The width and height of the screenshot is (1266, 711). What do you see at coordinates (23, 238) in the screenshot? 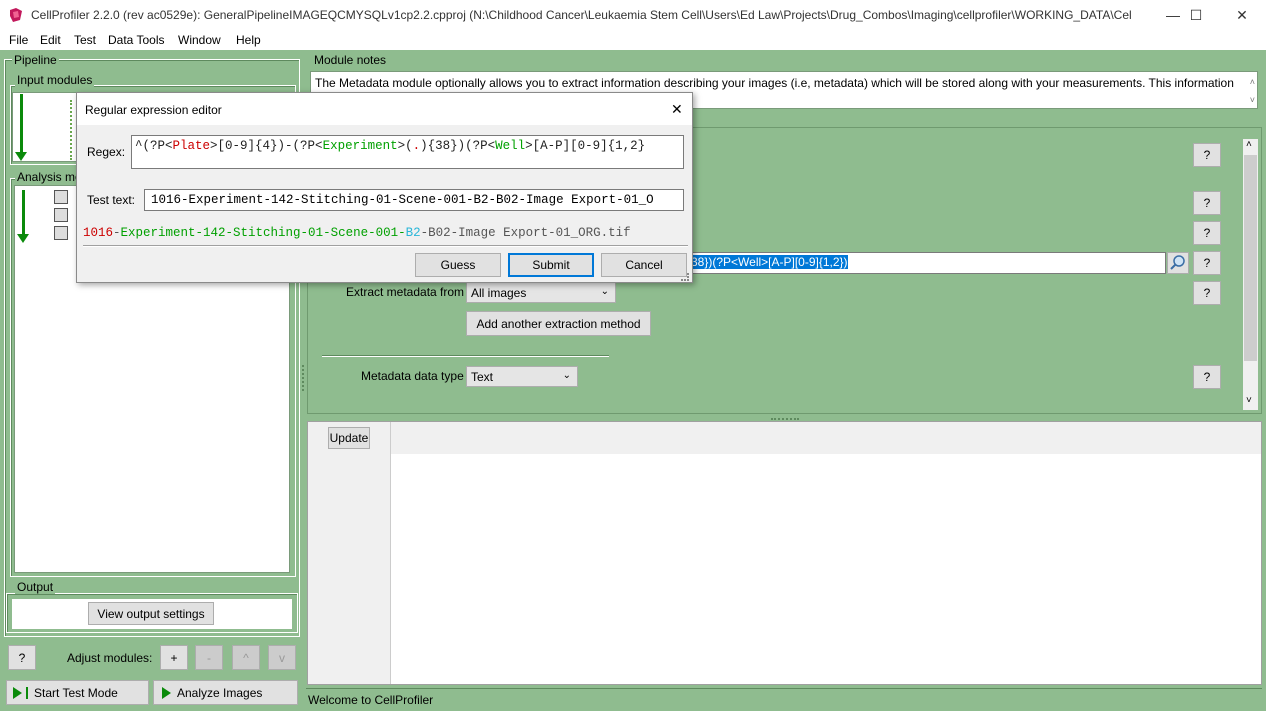
I see `analysis-flow-arrow-icon` at bounding box center [23, 238].